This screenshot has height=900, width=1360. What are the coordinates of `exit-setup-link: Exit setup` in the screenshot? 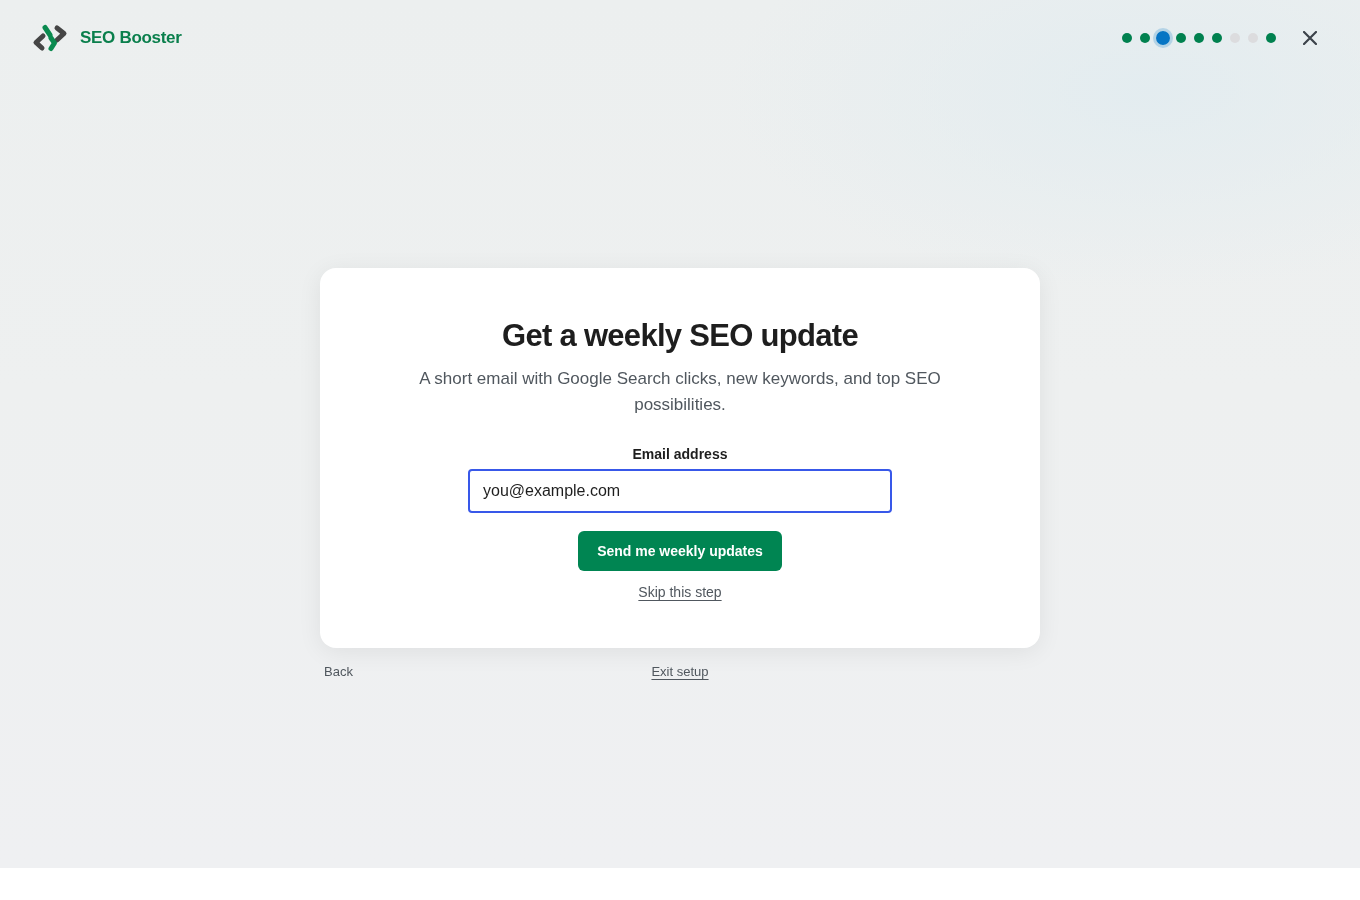 It's located at (680, 672).